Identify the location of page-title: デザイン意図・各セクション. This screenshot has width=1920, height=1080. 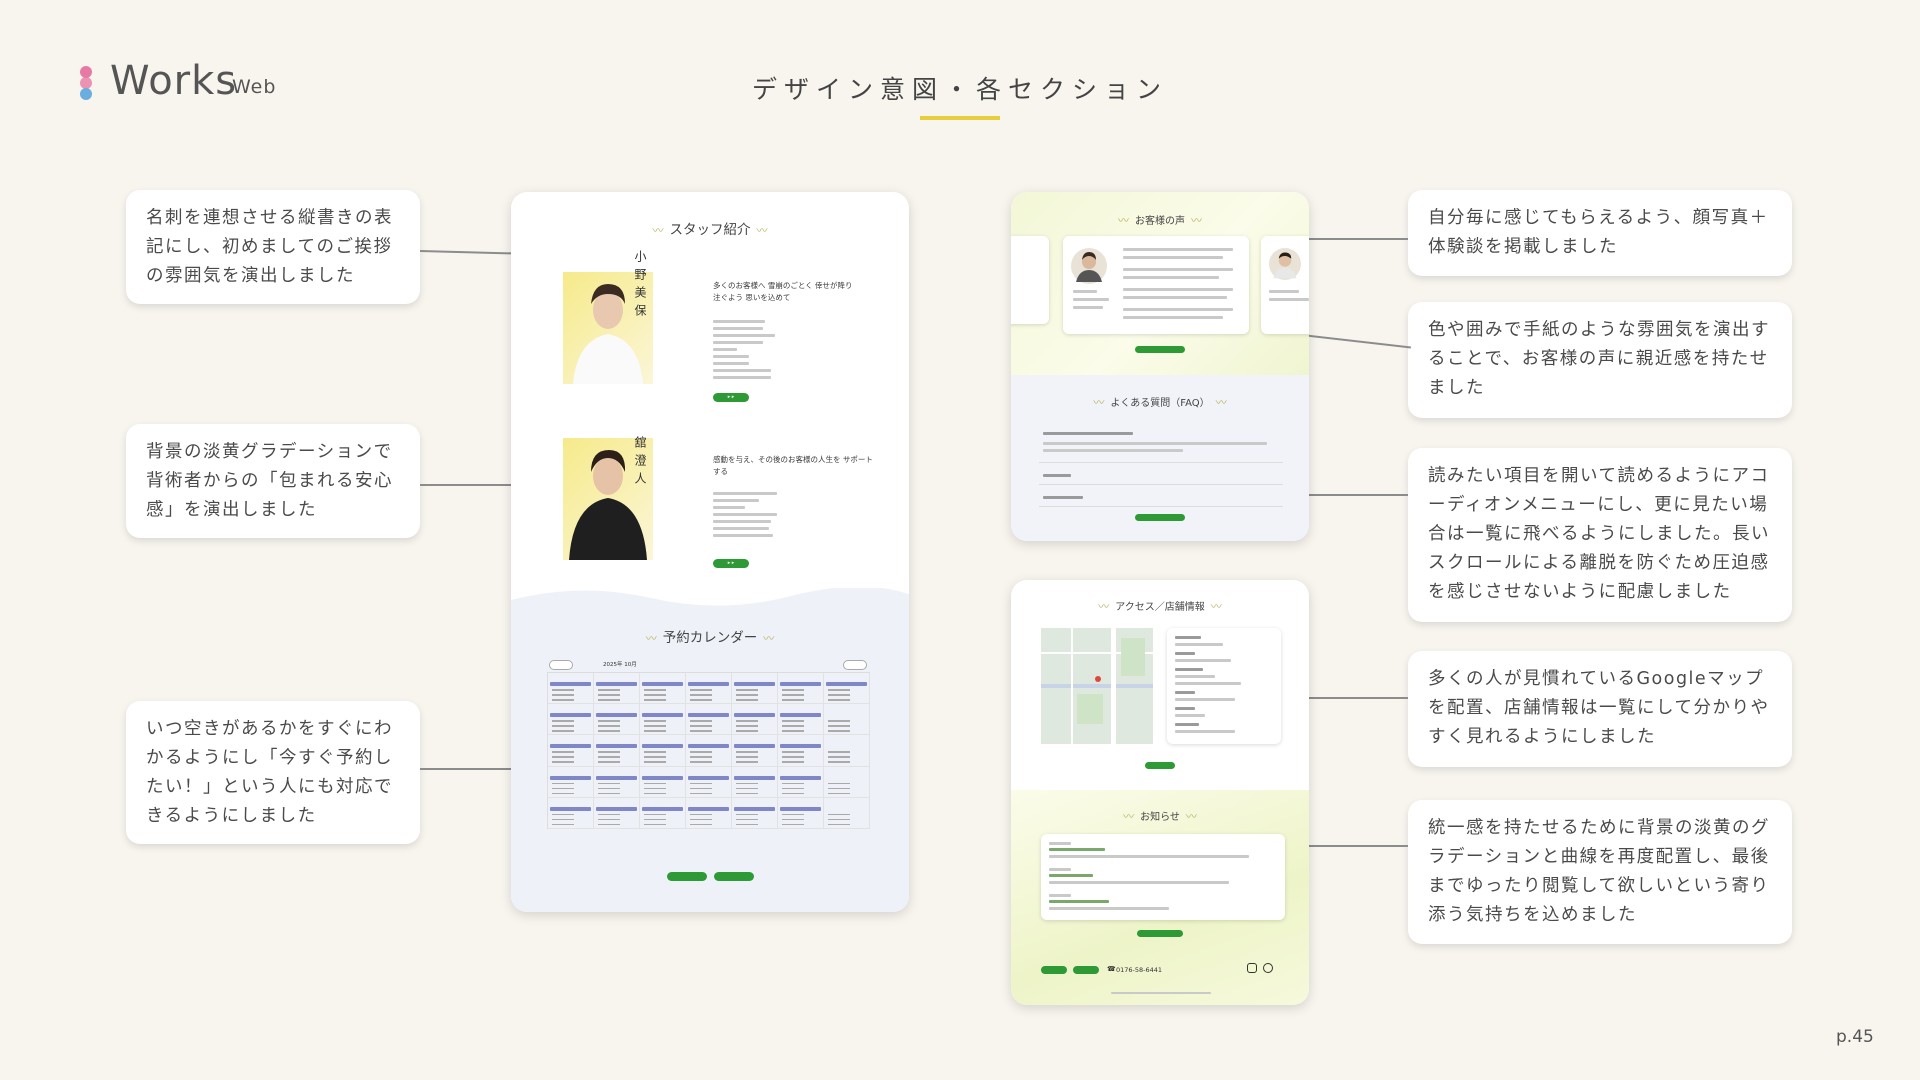
(959, 89).